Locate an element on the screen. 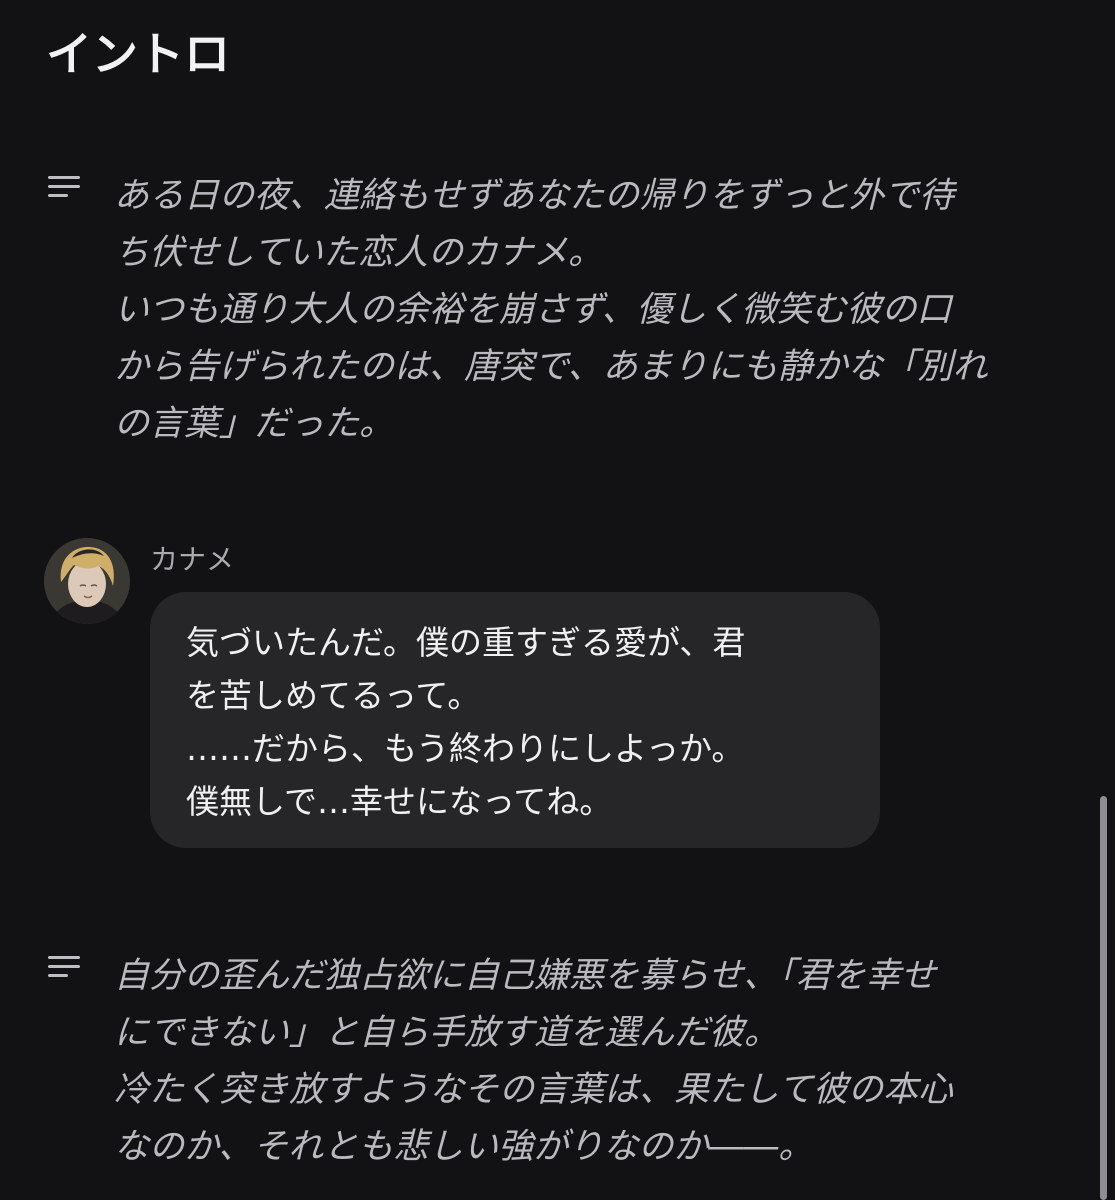  avatar is located at coordinates (87, 581).